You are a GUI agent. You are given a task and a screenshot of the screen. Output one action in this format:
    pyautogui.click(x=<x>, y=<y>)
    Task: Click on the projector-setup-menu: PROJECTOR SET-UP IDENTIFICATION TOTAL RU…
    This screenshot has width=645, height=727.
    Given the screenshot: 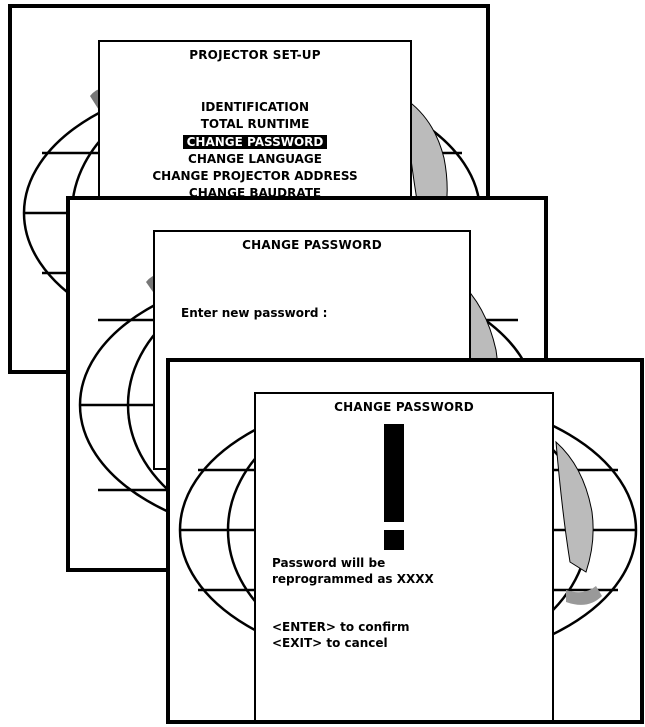 What is the action you would take?
    pyautogui.click(x=255, y=130)
    